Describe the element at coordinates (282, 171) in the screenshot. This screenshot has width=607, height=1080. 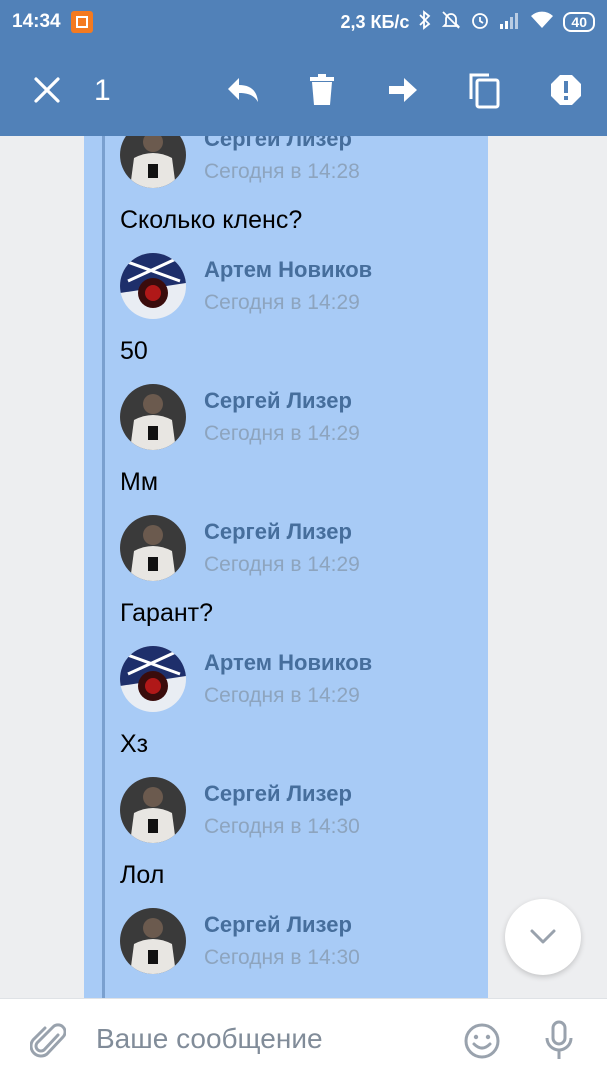
I see `message-time: Сегодня в 14:28` at that location.